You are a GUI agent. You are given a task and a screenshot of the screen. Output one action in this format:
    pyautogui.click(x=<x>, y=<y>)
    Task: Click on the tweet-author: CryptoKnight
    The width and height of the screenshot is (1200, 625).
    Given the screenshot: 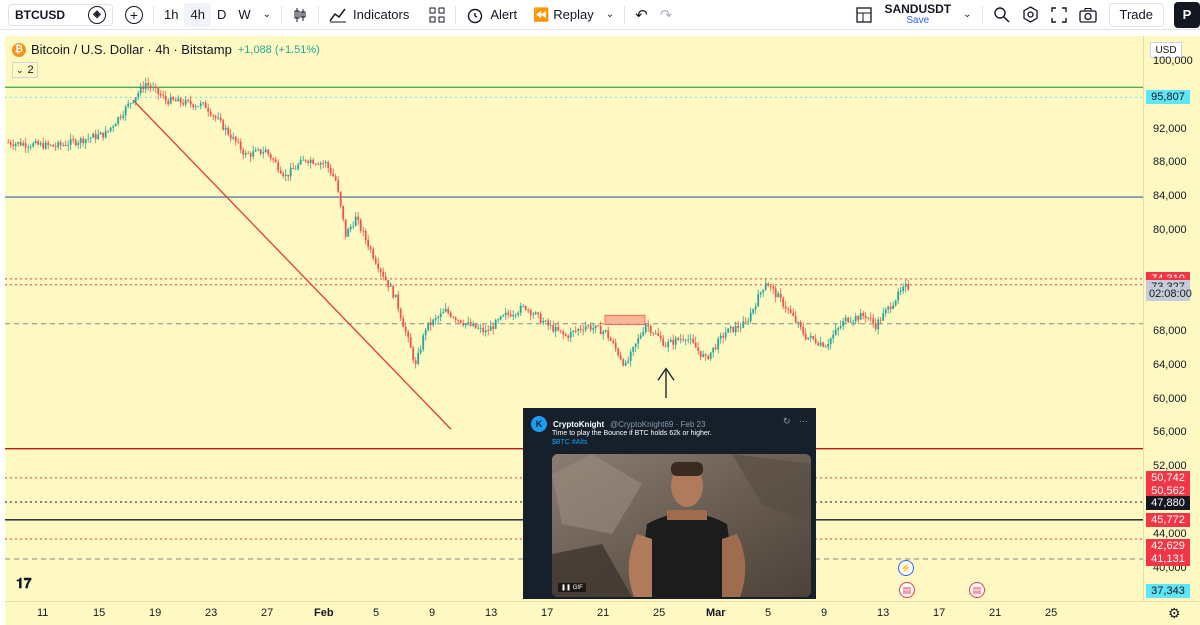 What is the action you would take?
    pyautogui.click(x=578, y=424)
    